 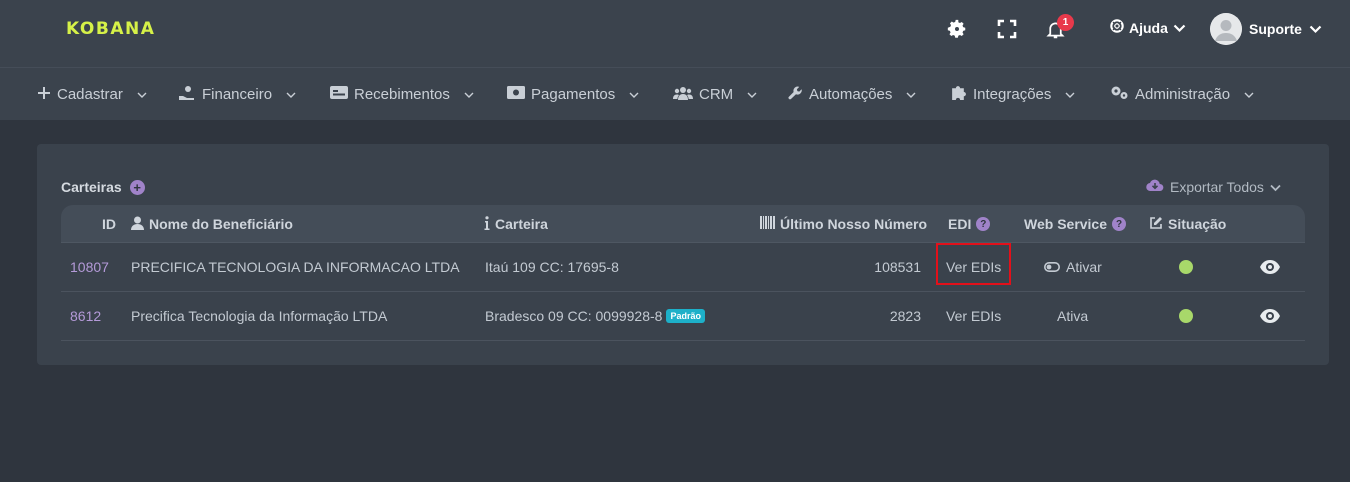 I want to click on notification-badge: 1, so click(x=1065, y=22).